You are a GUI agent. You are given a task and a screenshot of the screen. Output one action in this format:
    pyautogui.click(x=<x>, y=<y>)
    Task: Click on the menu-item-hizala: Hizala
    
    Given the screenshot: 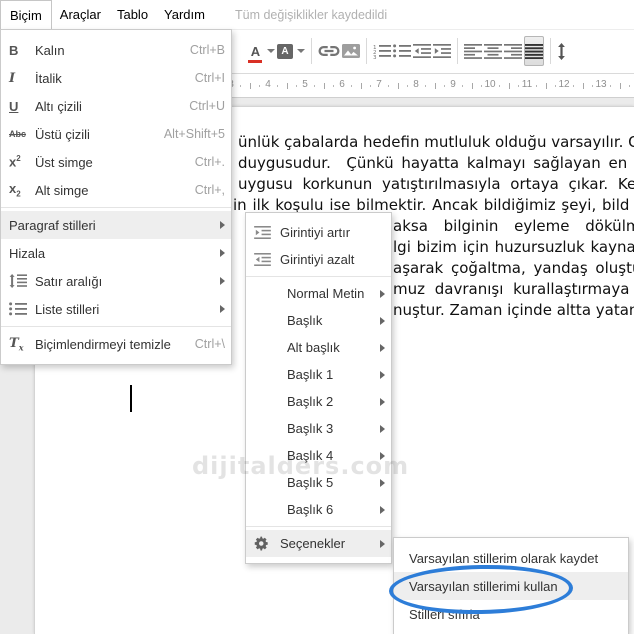 What is the action you would take?
    pyautogui.click(x=116, y=253)
    